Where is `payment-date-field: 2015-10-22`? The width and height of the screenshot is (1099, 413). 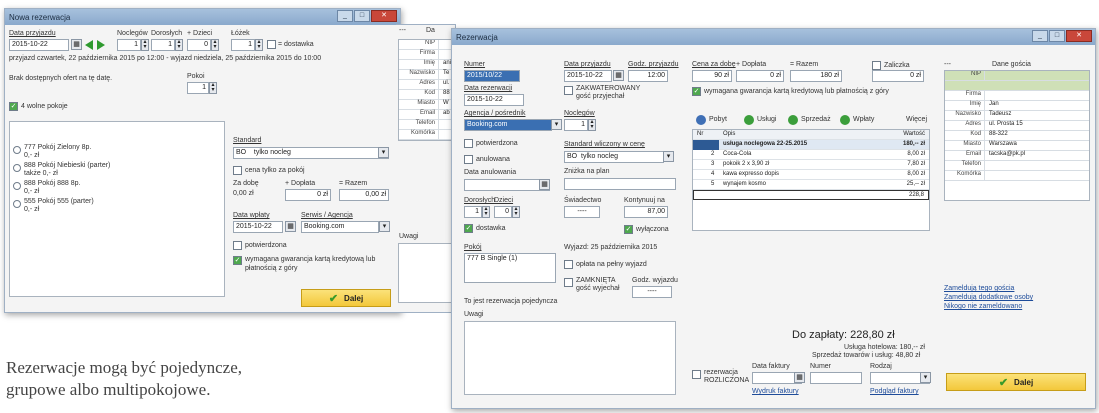 payment-date-field: 2015-10-22 is located at coordinates (258, 227).